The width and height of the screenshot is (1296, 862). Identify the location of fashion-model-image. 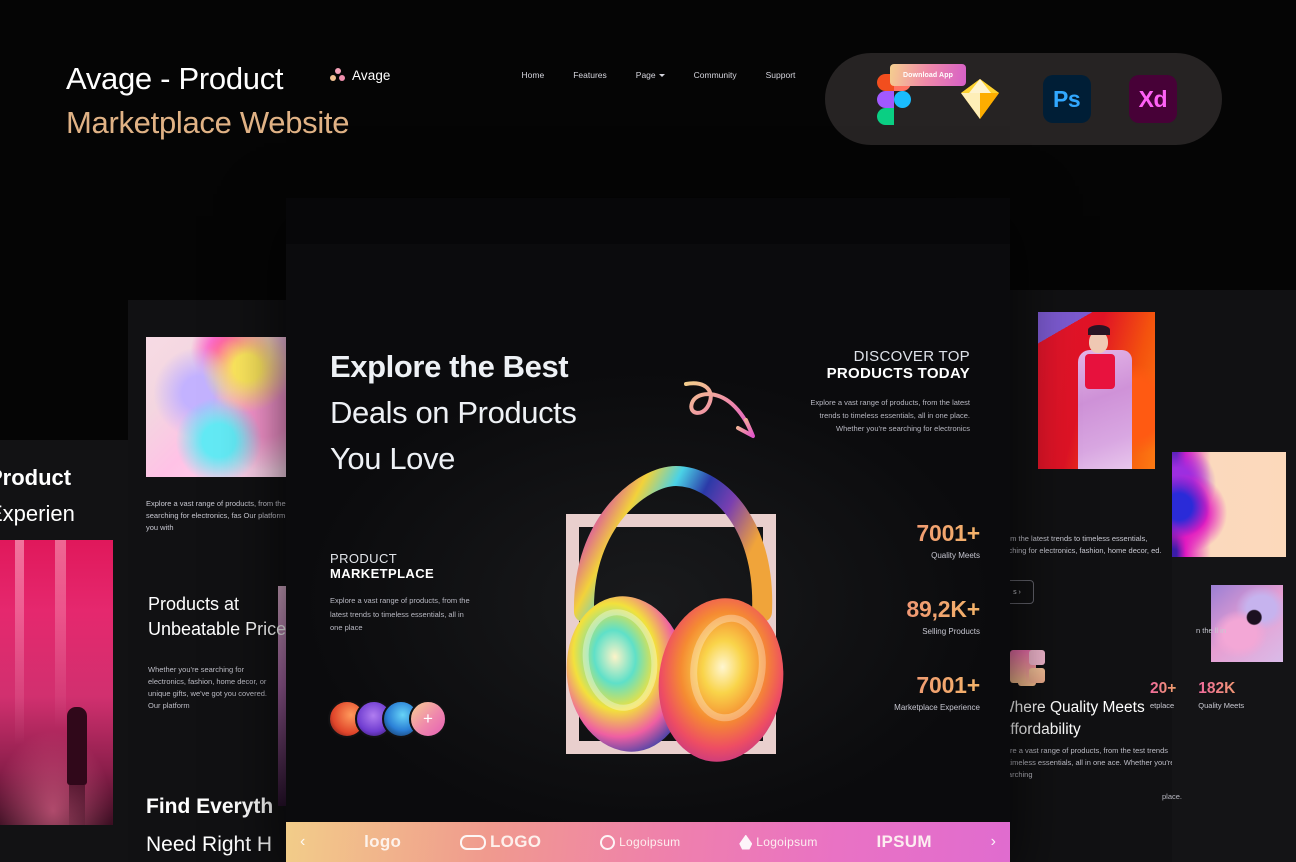
(1096, 390).